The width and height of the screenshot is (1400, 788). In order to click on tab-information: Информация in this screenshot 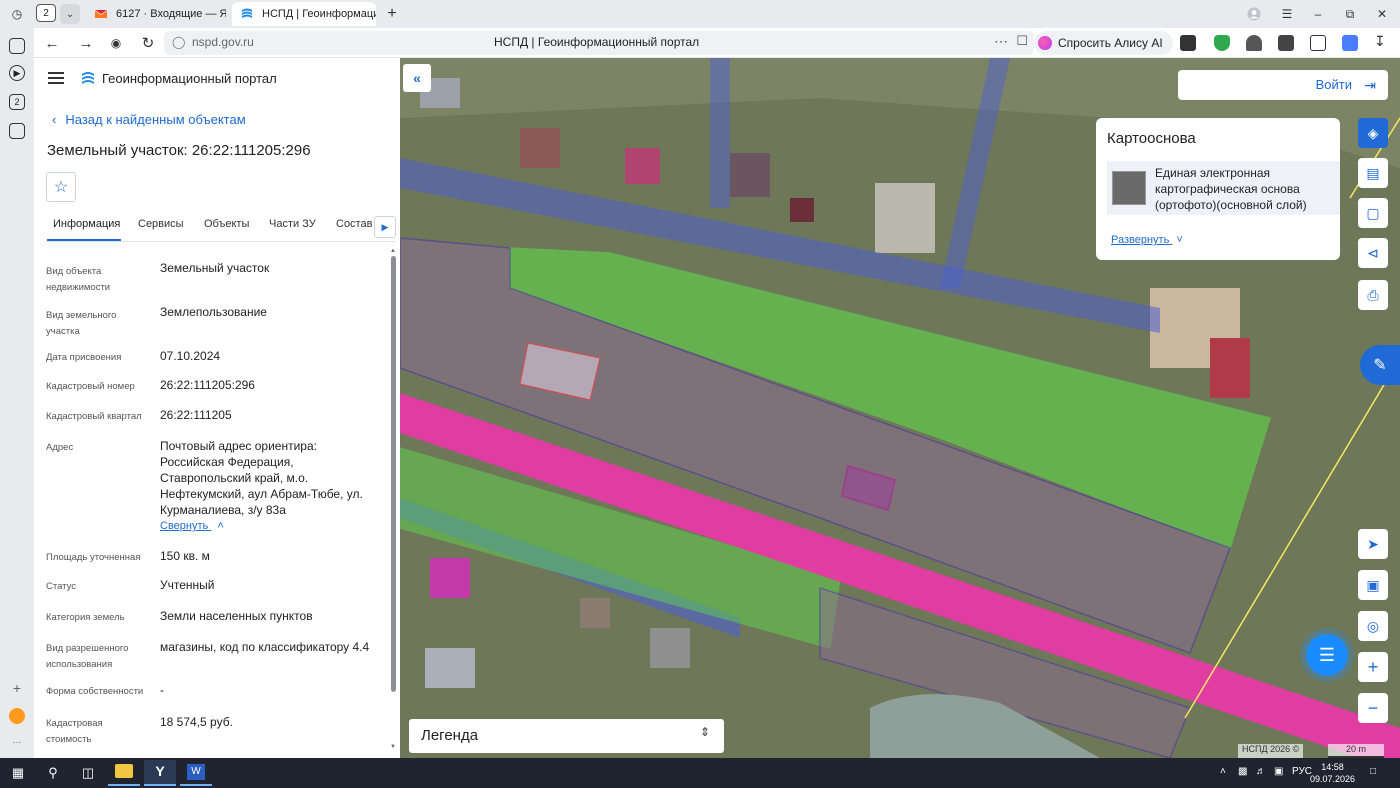, I will do `click(86, 224)`.